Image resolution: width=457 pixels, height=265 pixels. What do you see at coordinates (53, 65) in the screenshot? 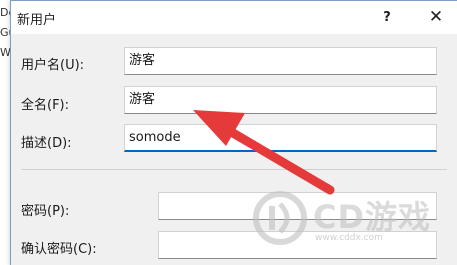
I see `username-label: 用户名(U):` at bounding box center [53, 65].